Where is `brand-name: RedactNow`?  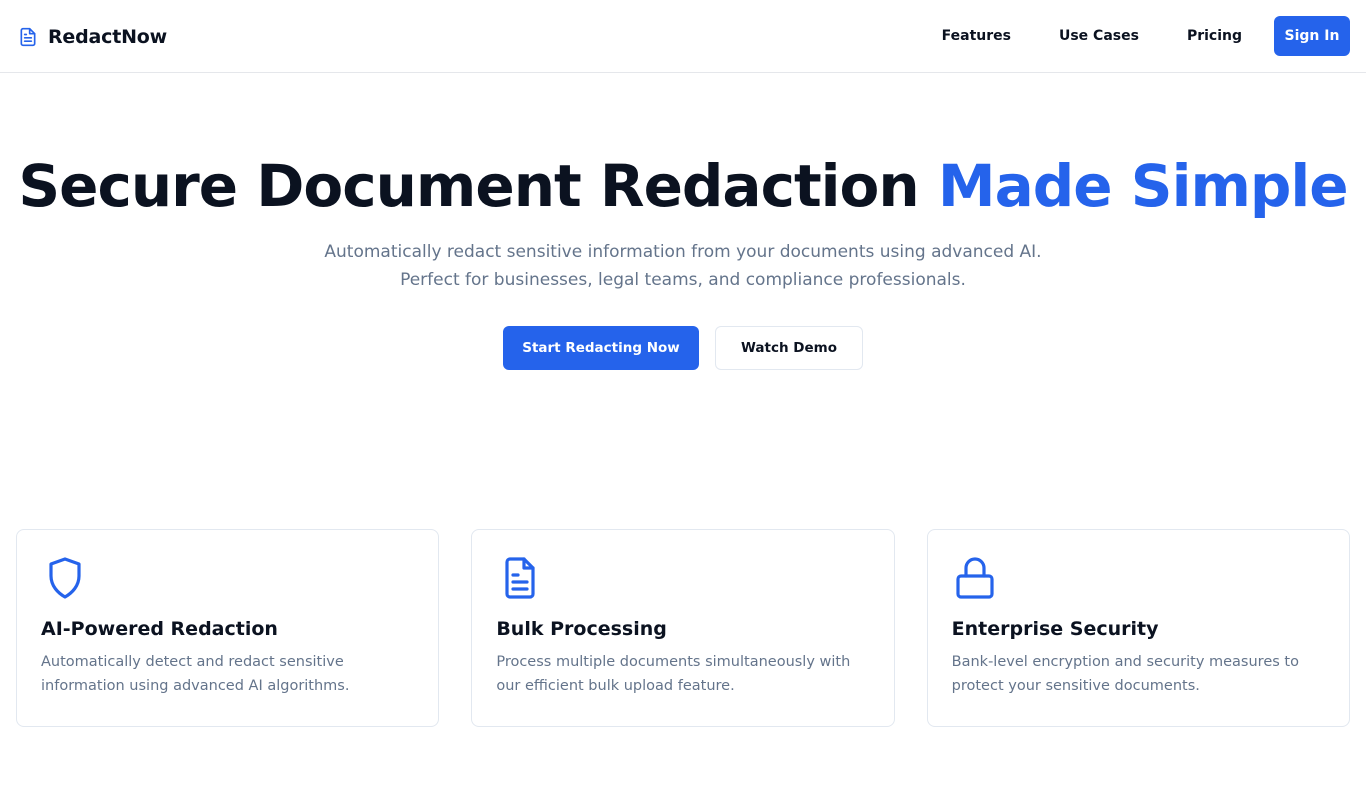 brand-name: RedactNow is located at coordinates (107, 37).